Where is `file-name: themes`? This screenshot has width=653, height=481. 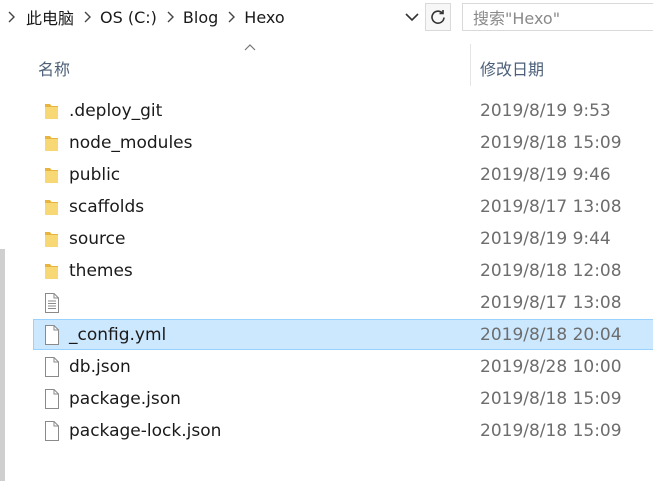
file-name: themes is located at coordinates (101, 271).